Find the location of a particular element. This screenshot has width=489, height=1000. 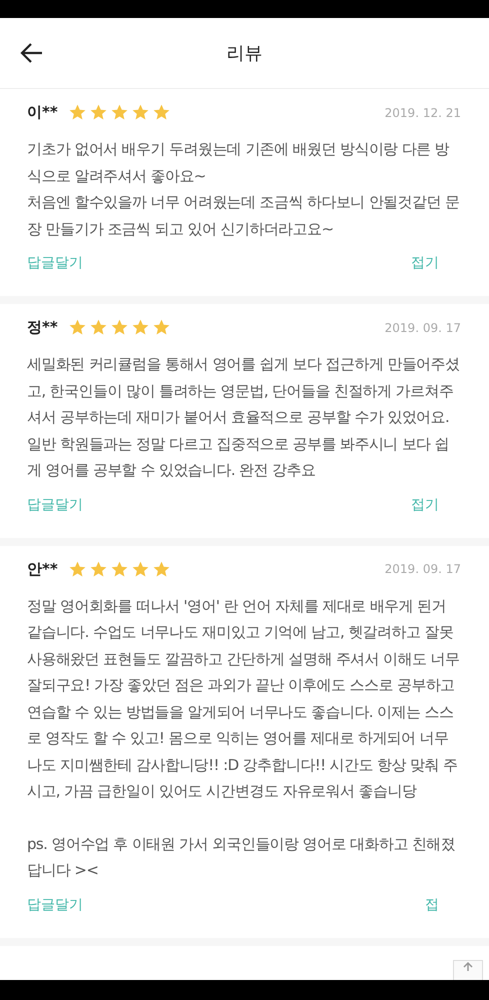

review-date: 2019. 12. 21 is located at coordinates (422, 113).